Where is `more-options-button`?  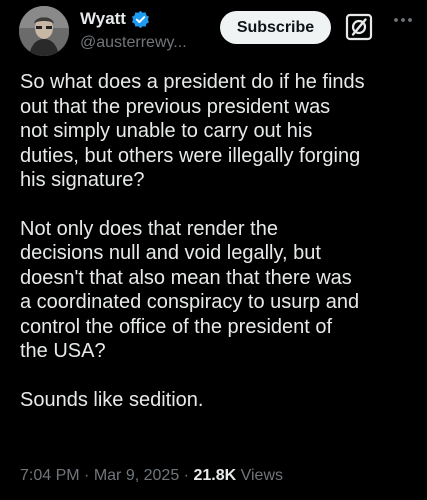
more-options-button is located at coordinates (403, 20).